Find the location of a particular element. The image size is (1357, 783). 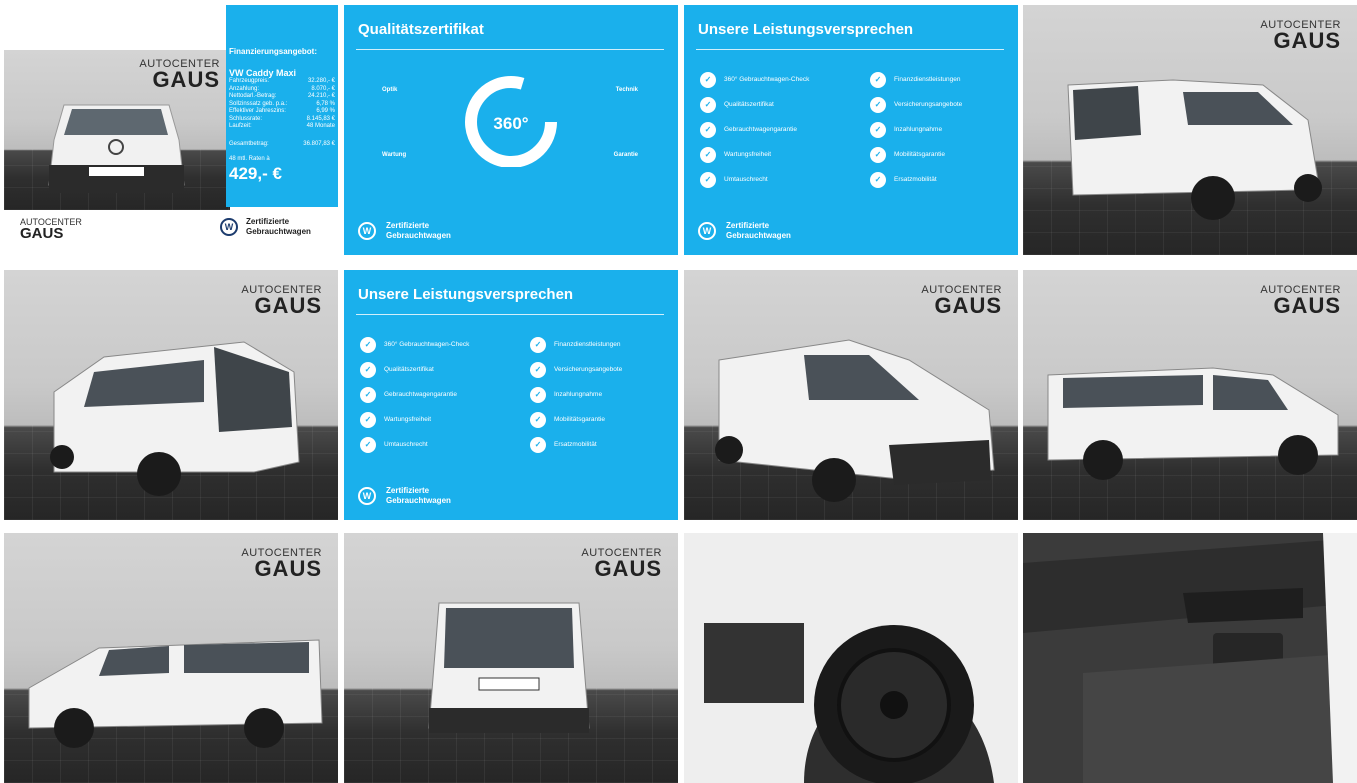

finance-row: Anzahlung: 8.070,- € is located at coordinates (282, 88).